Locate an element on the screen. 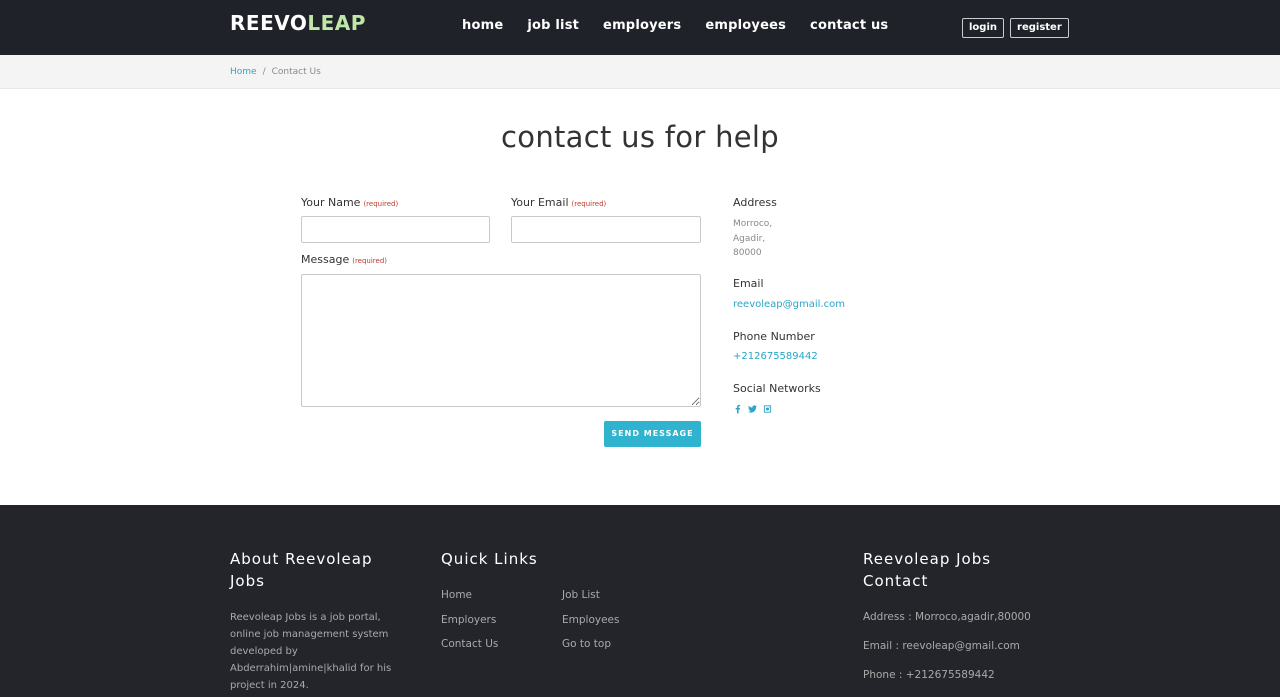 The width and height of the screenshot is (1280, 697). logo-text-part1: REEVO is located at coordinates (269, 23).